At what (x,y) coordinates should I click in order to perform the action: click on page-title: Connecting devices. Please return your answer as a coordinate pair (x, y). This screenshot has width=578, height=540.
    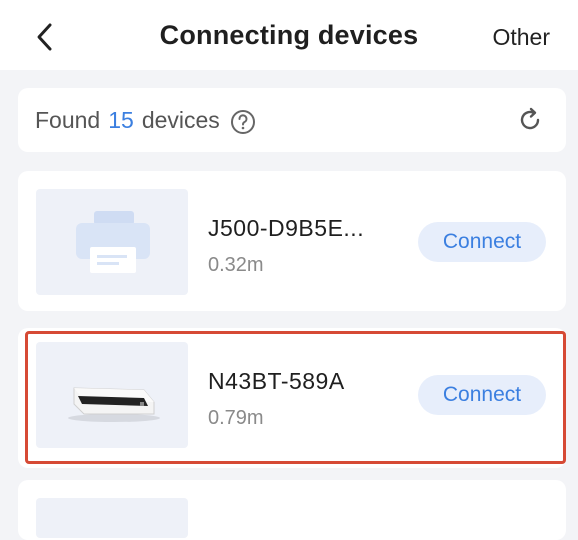
    Looking at the image, I should click on (289, 35).